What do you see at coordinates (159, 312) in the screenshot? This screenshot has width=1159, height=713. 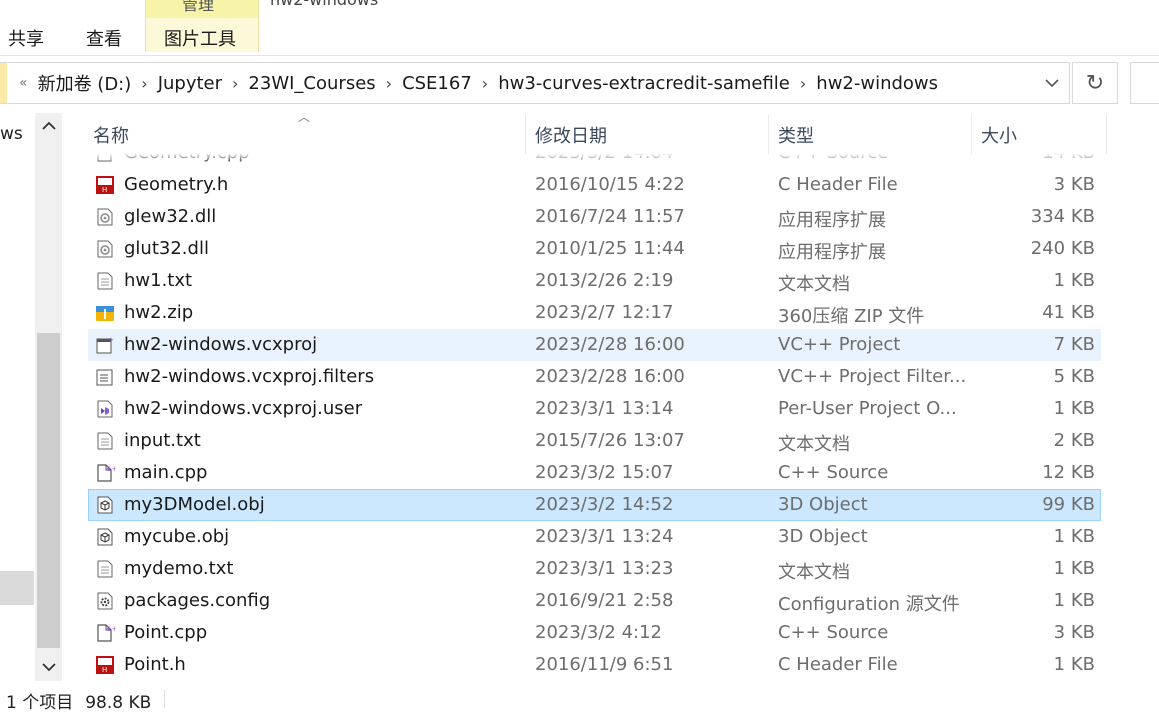 I see `file-name: hw2.zip` at bounding box center [159, 312].